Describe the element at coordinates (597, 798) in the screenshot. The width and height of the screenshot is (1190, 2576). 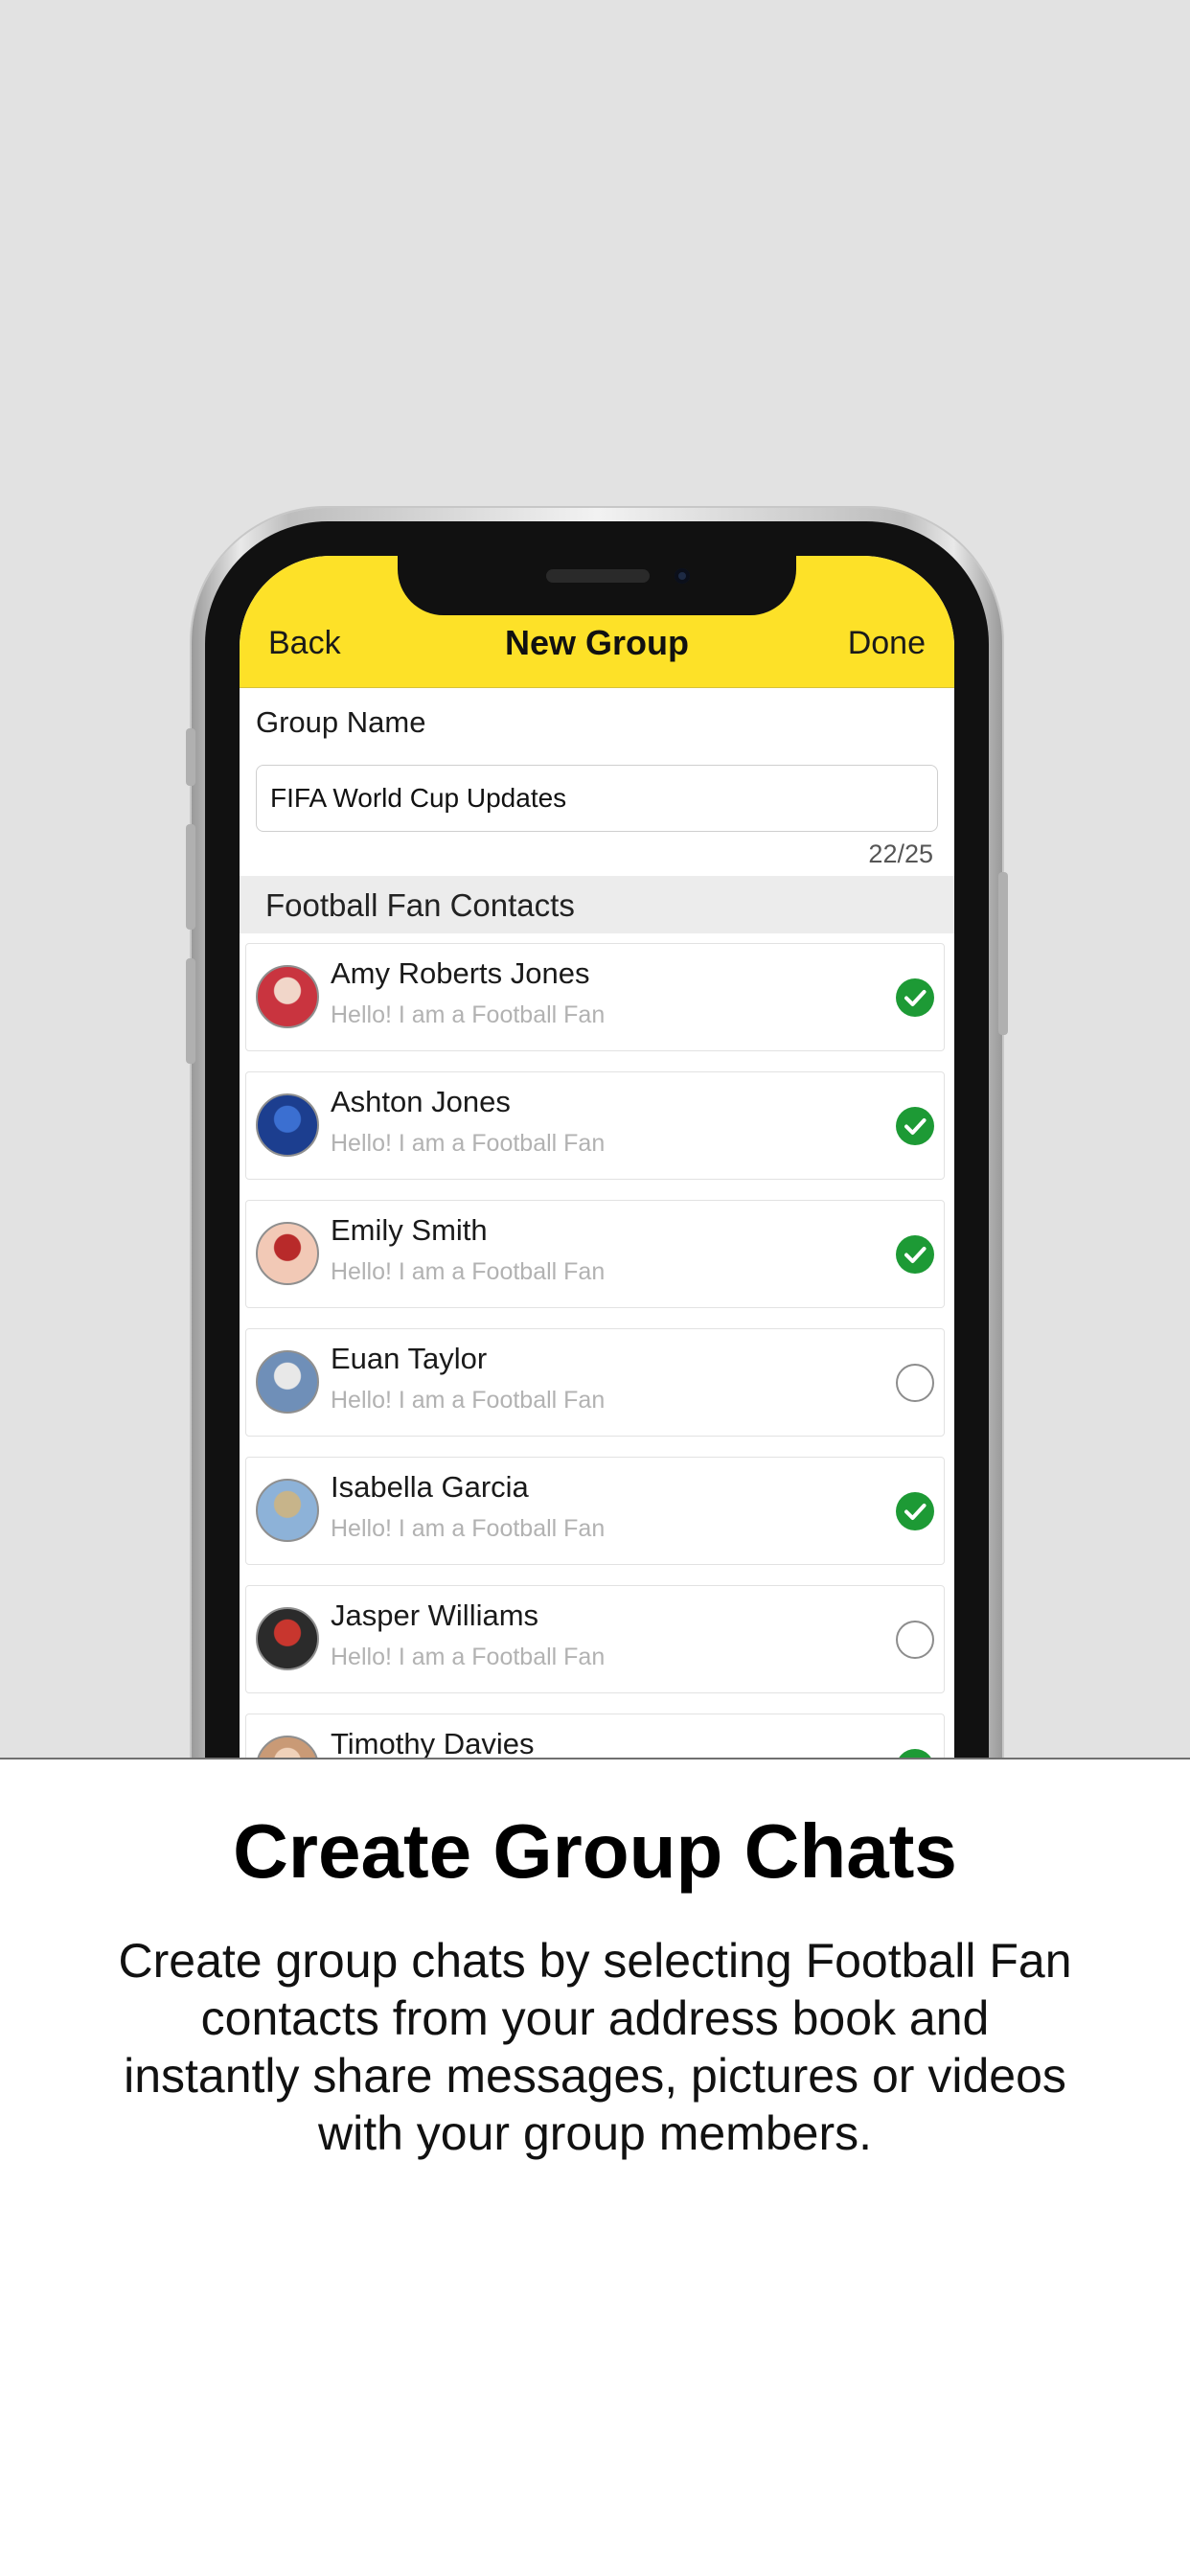
I see `group-name-input: FIFA World Cup Updates` at that location.